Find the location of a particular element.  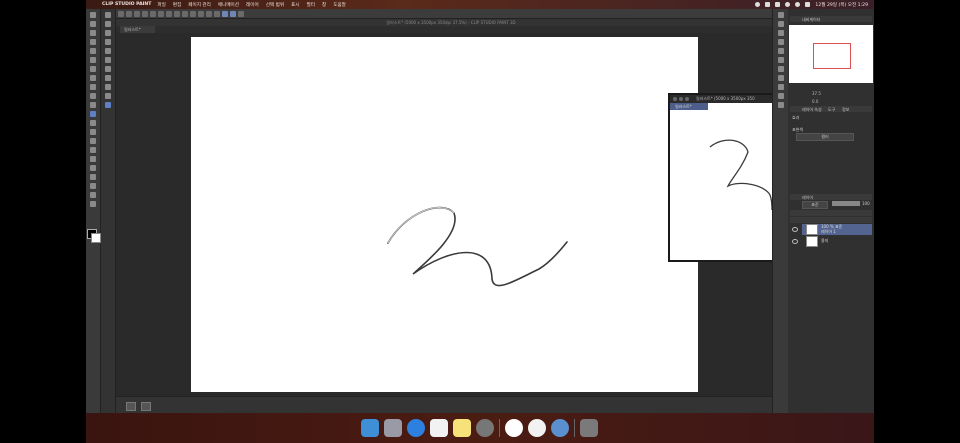

notes-icon is located at coordinates (461, 428).